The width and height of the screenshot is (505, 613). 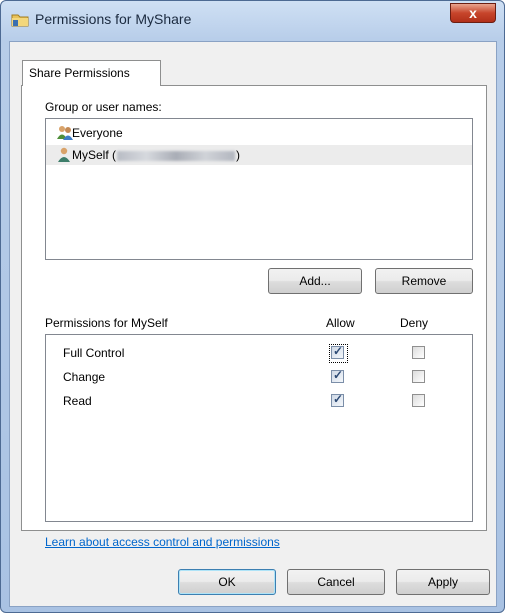 I want to click on permission-row-name: Read, so click(x=77, y=401).